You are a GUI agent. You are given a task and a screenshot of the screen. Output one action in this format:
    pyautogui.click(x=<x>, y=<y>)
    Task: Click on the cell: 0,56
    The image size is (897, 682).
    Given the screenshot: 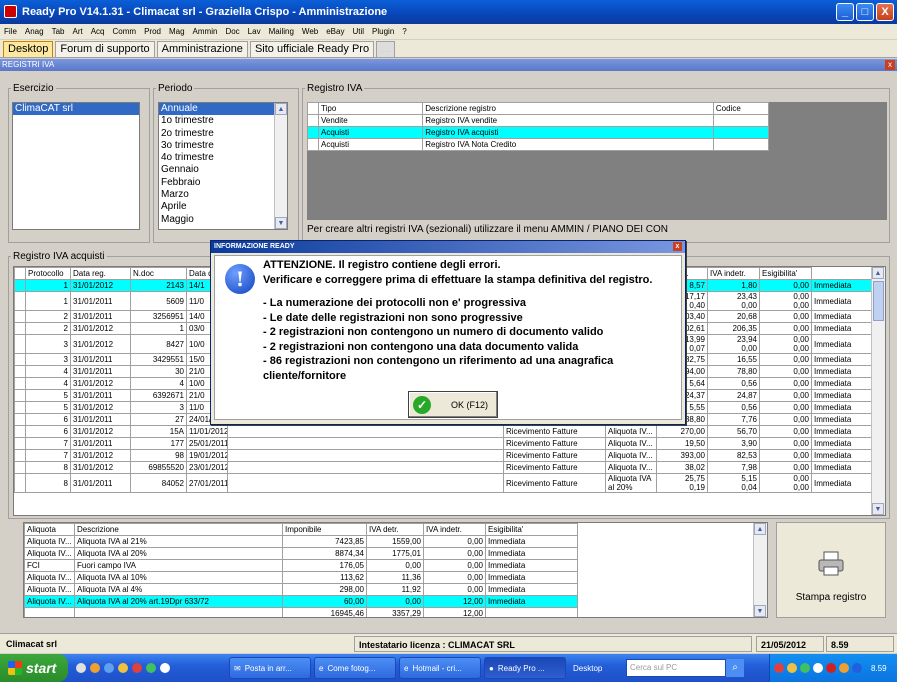 What is the action you would take?
    pyautogui.click(x=733, y=383)
    